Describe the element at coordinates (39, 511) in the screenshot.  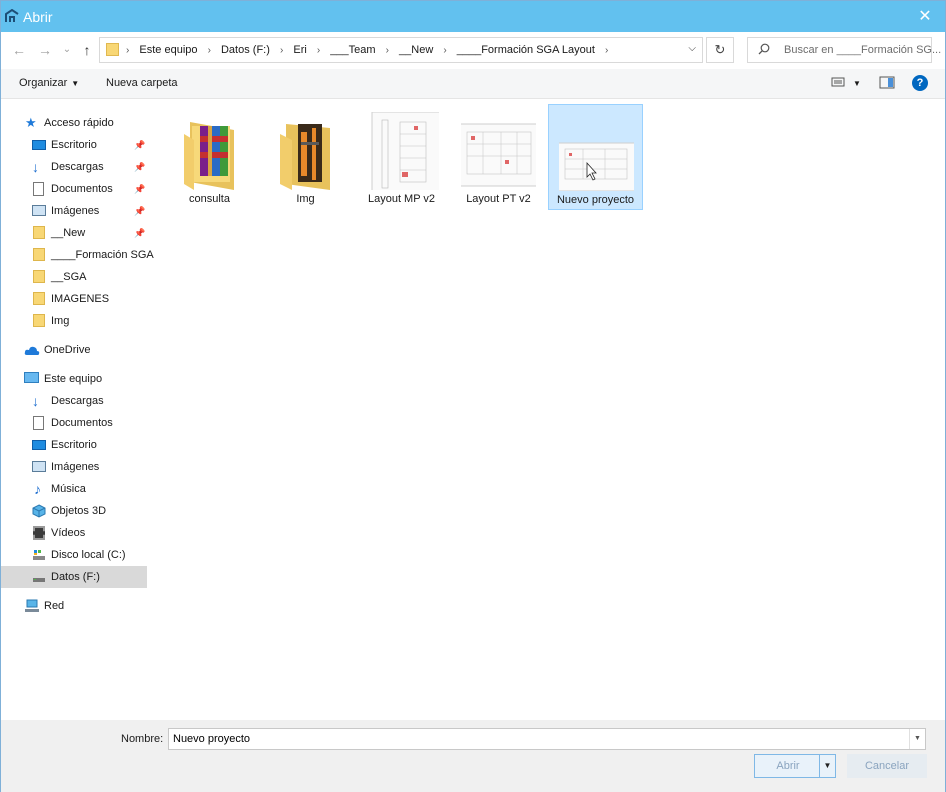
I see `3d-objects-icon` at that location.